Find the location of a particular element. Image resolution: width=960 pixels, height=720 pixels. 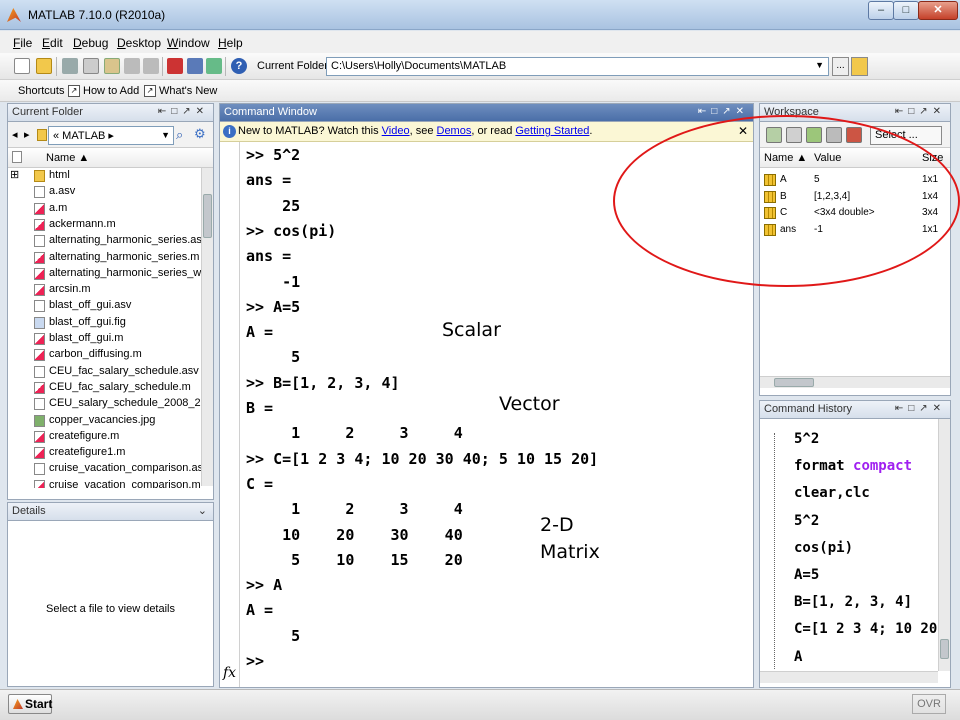

command-line: >> 5^2 is located at coordinates (273, 155).